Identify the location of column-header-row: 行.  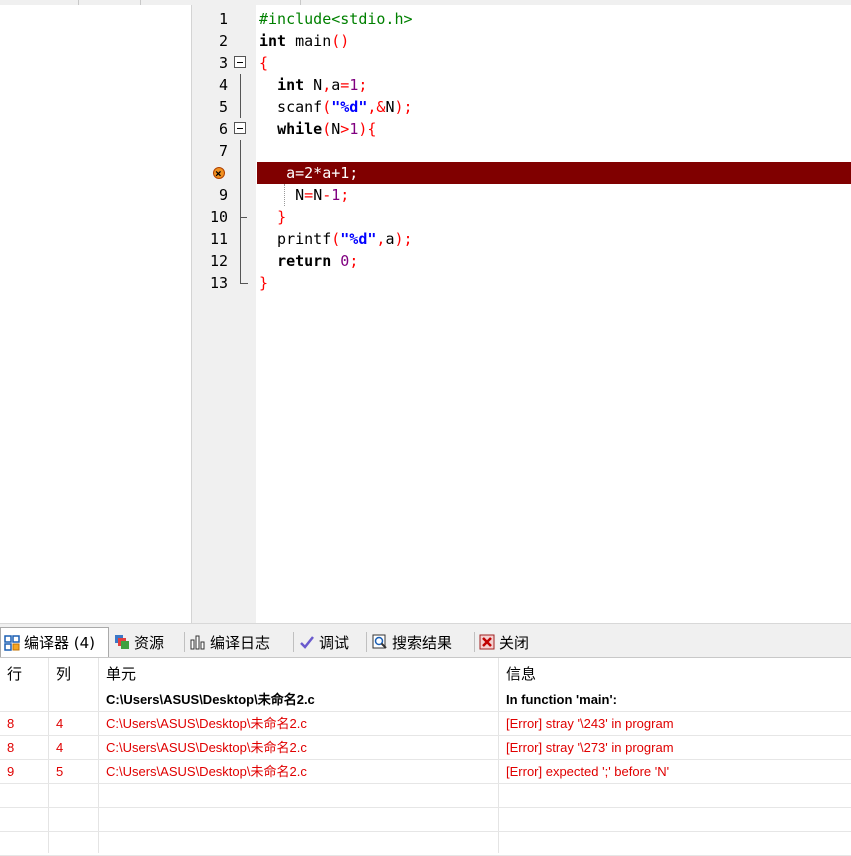
(24, 673).